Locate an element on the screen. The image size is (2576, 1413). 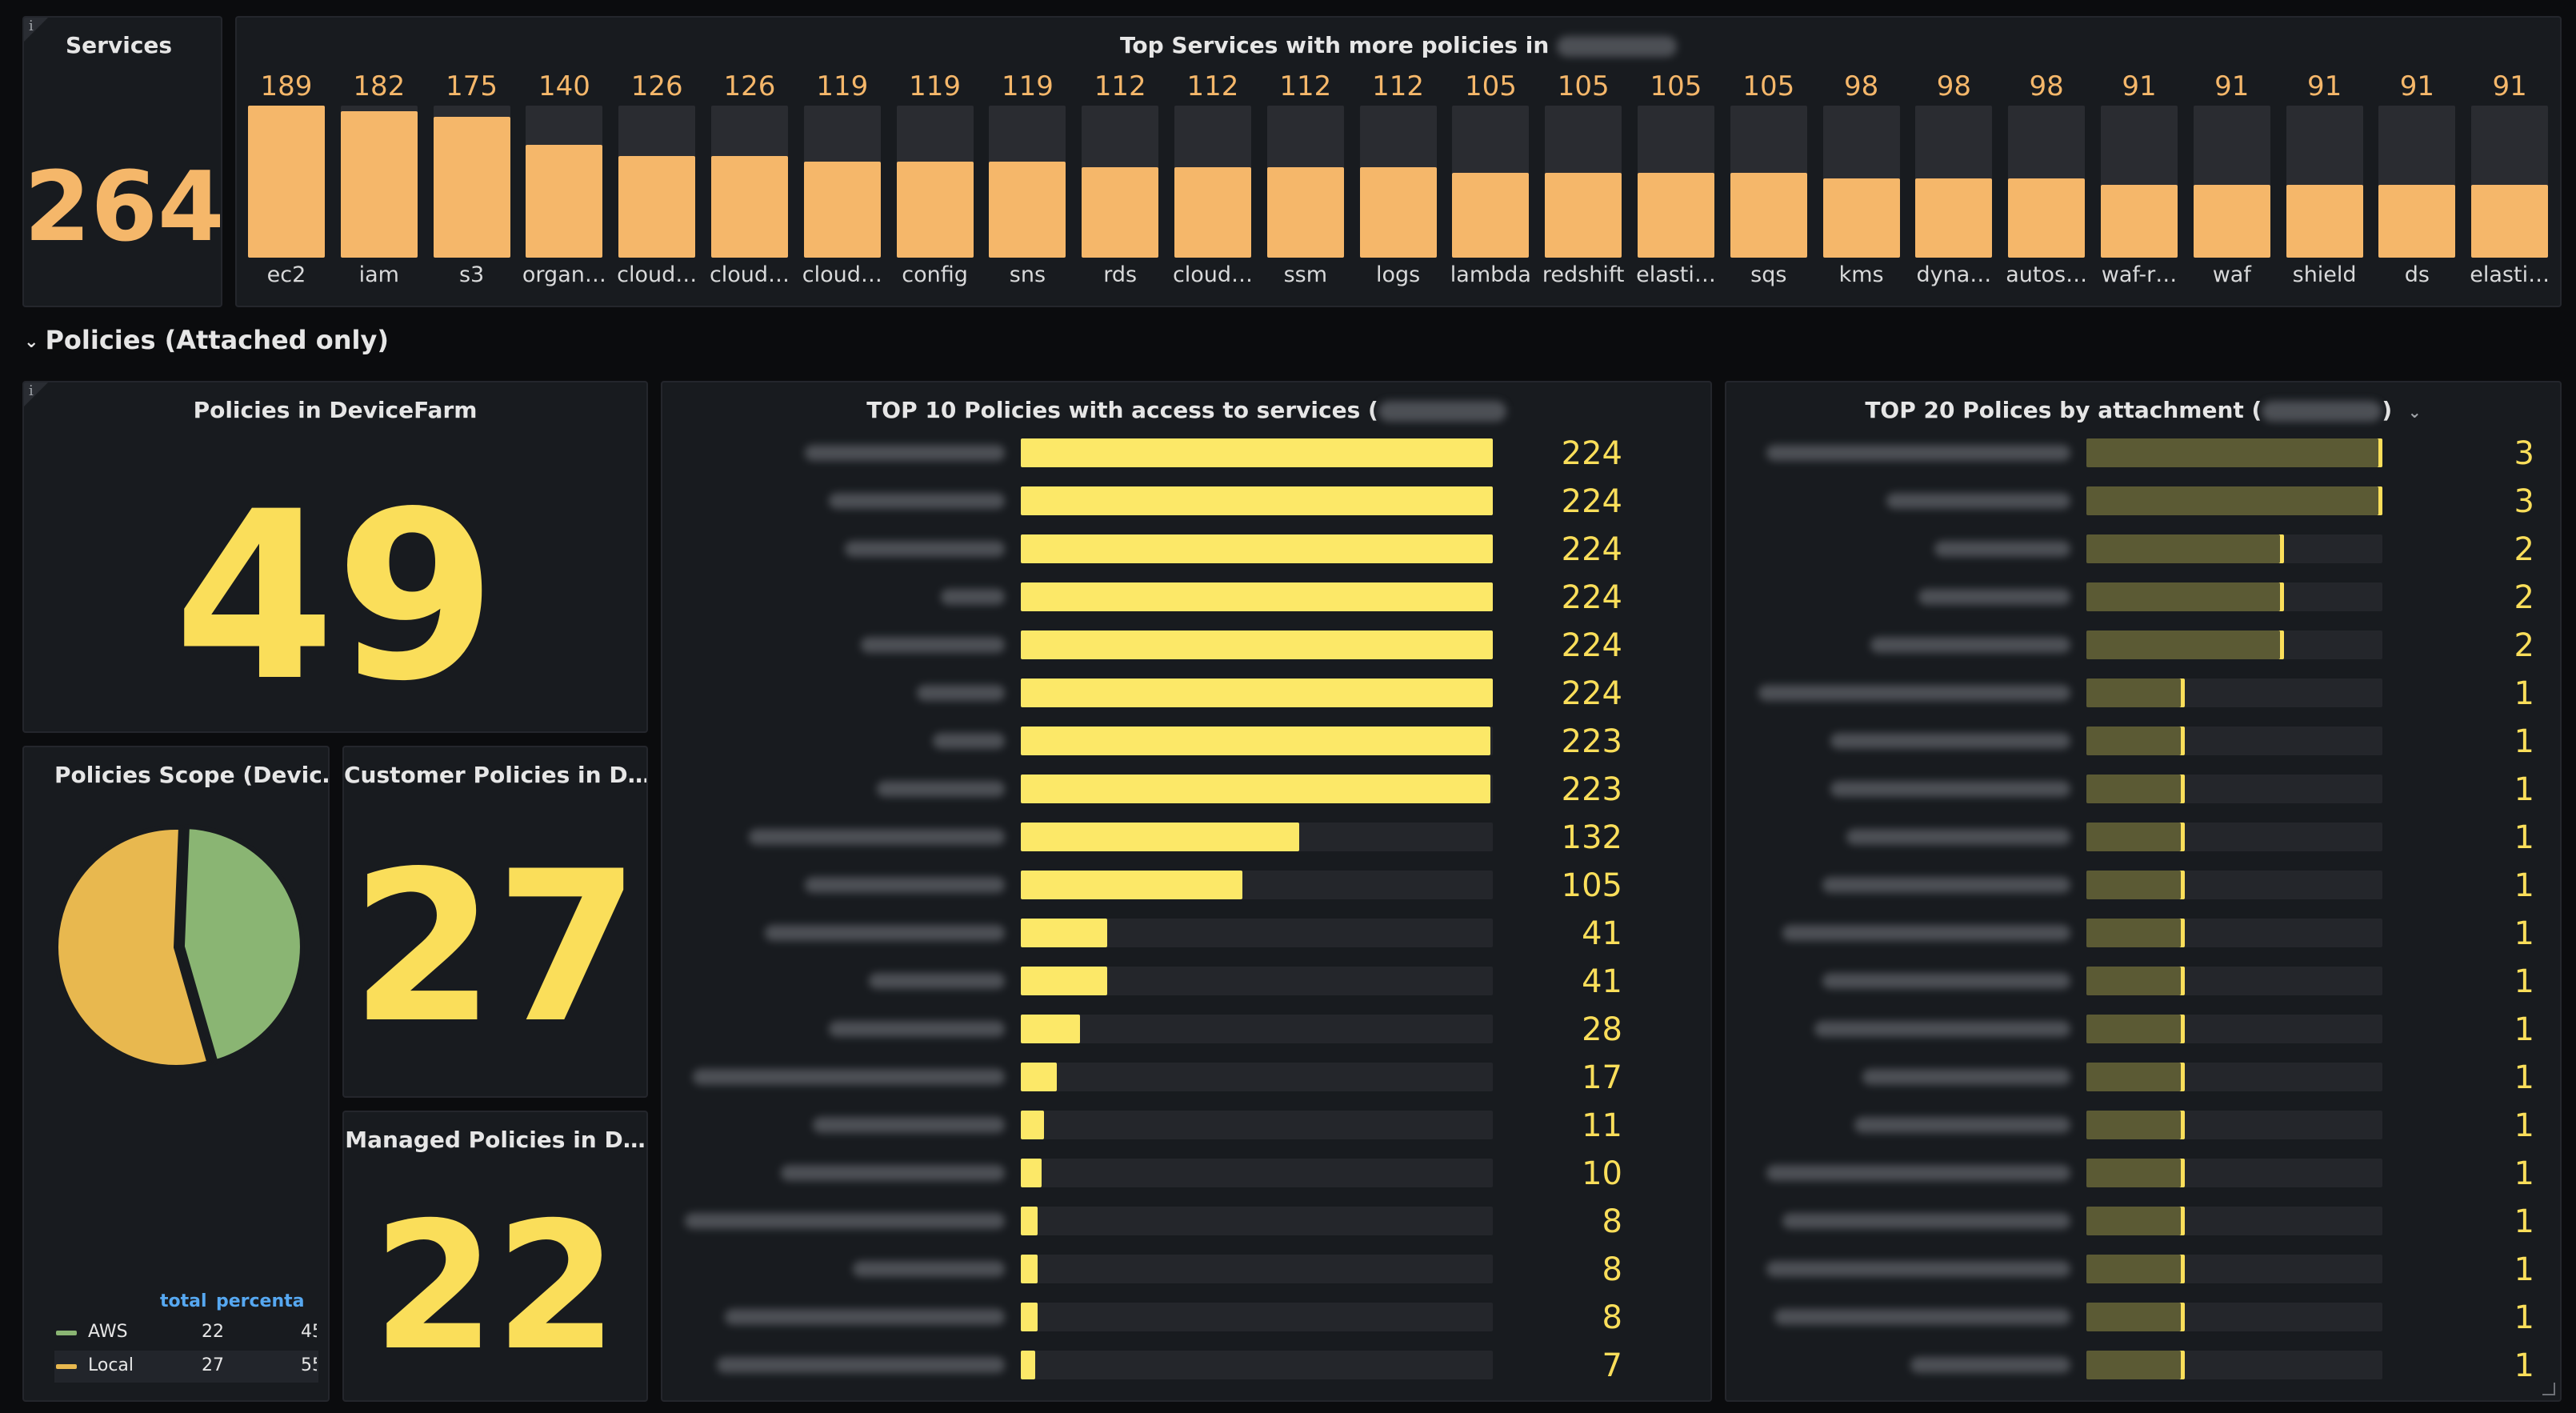
info-icon: i is located at coordinates (36, 30).